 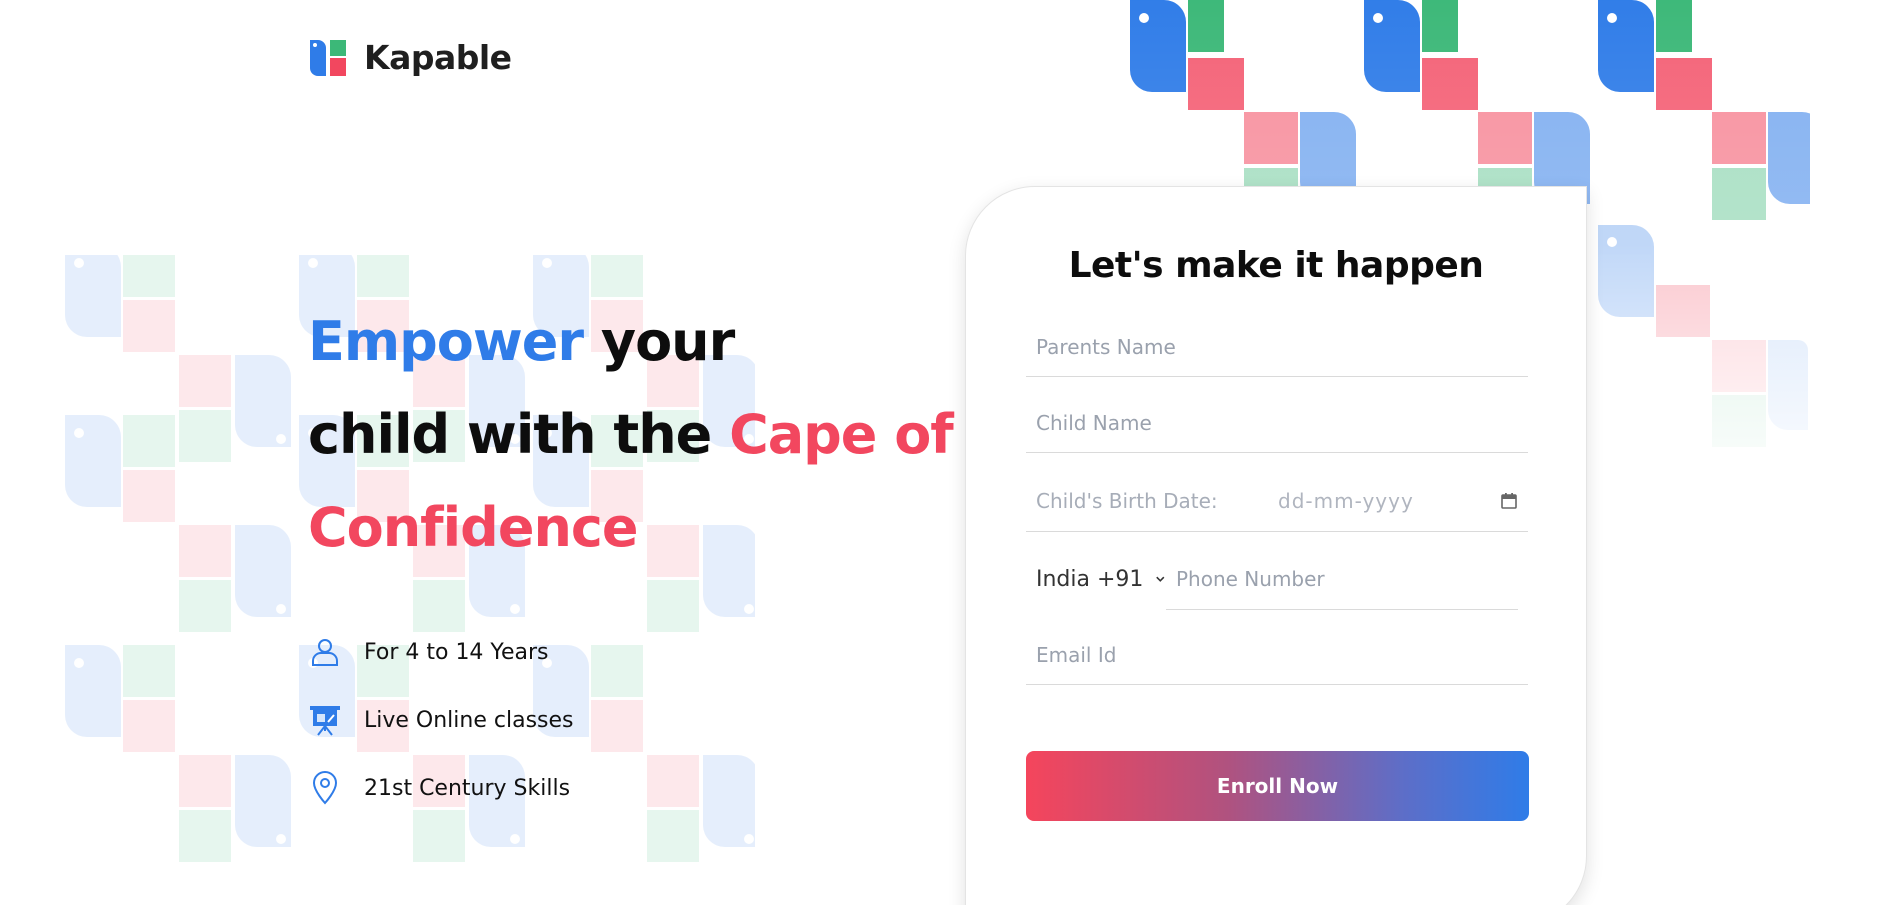 I want to click on chevron-down-icon, so click(x=1160, y=579).